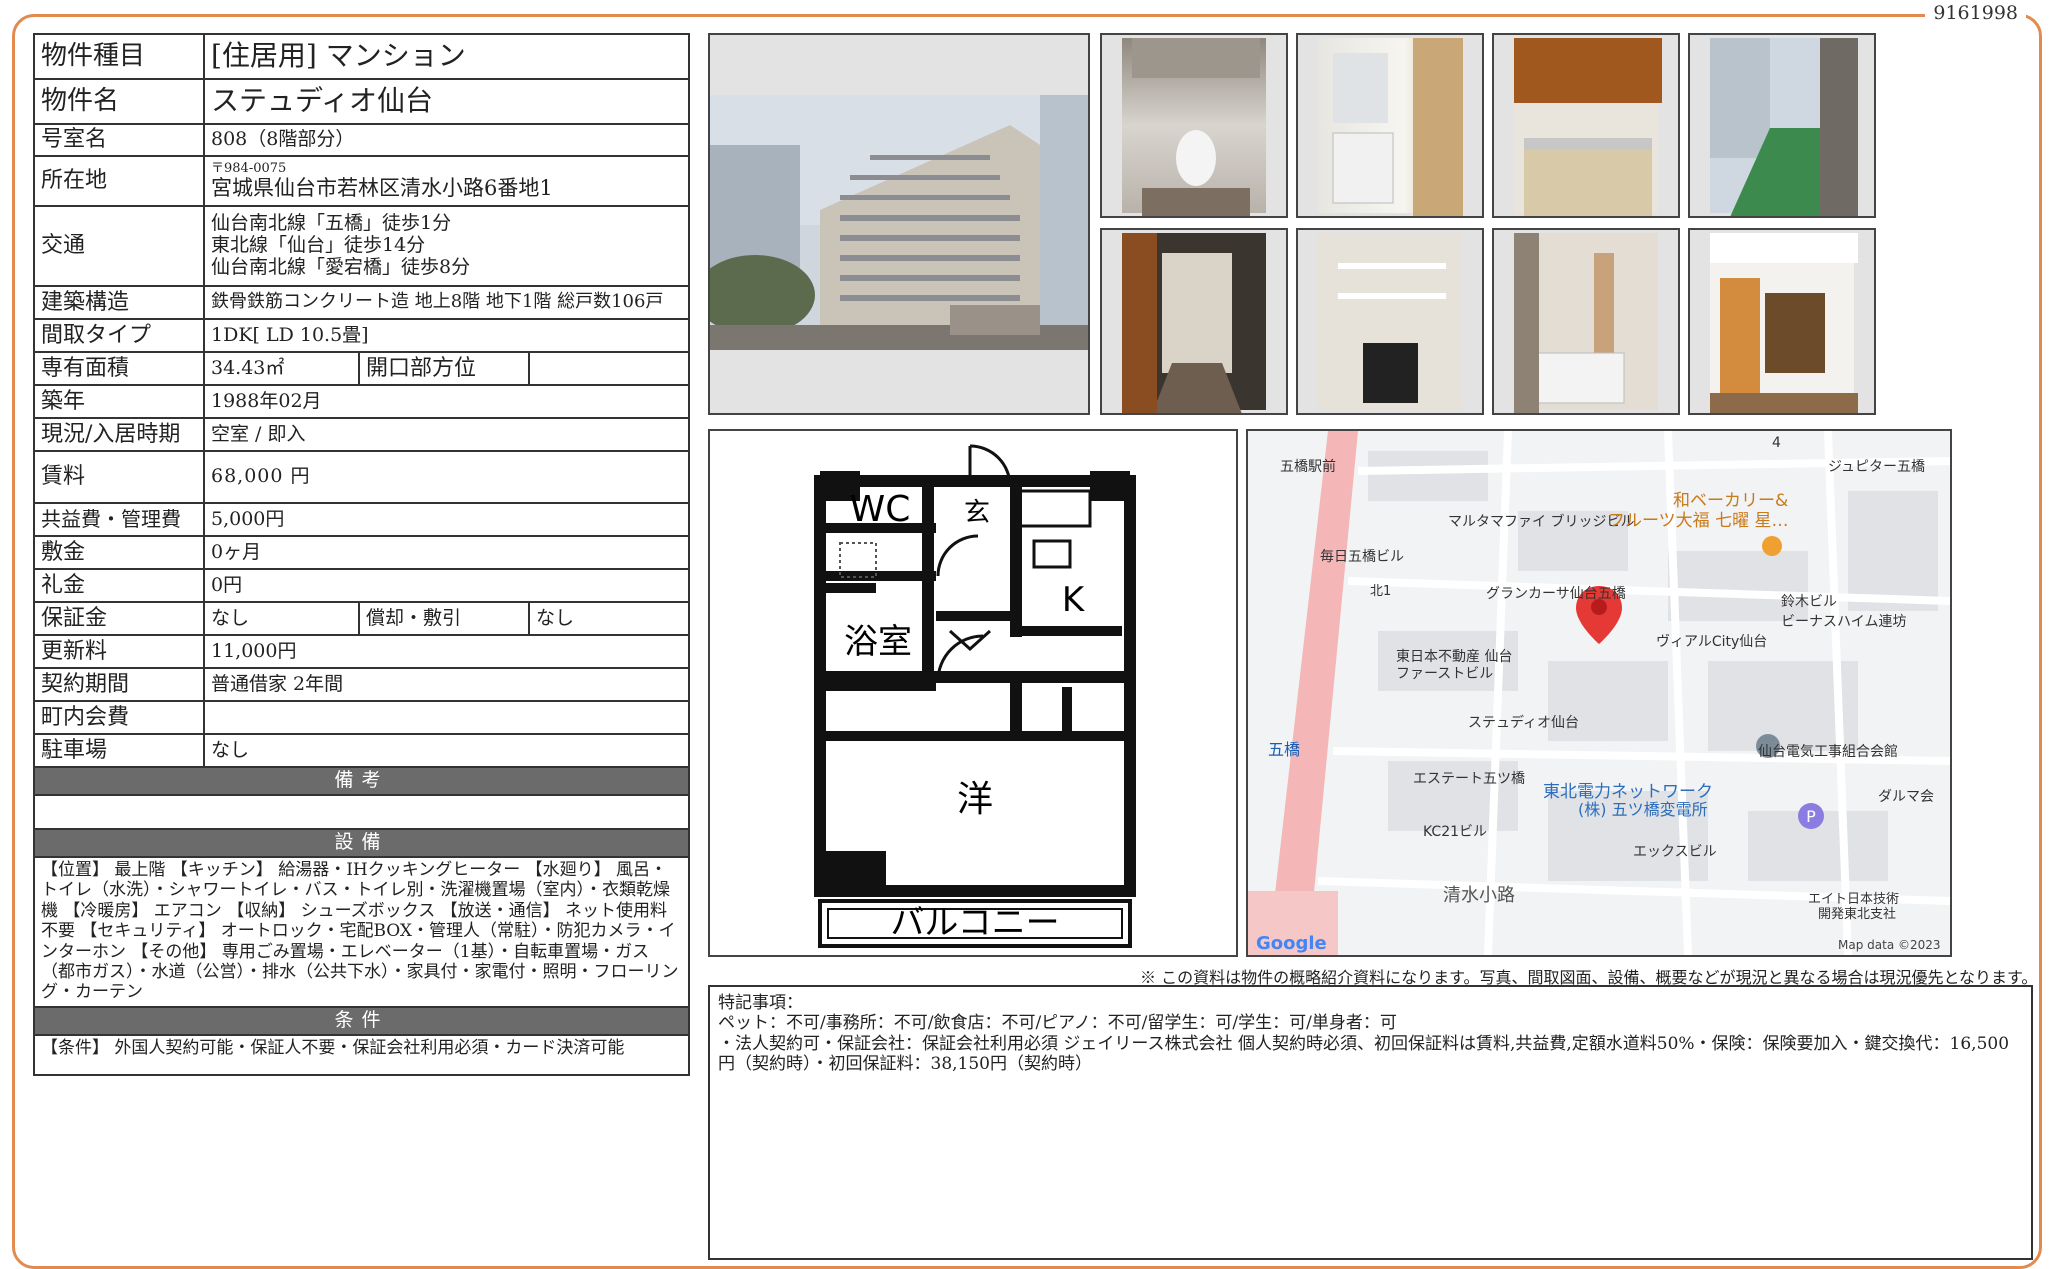 Image resolution: width=2056 pixels, height=1269 pixels. What do you see at coordinates (382, 188) in the screenshot?
I see `address-value: 宮城県仙台市若林区清水小路6番地1` at bounding box center [382, 188].